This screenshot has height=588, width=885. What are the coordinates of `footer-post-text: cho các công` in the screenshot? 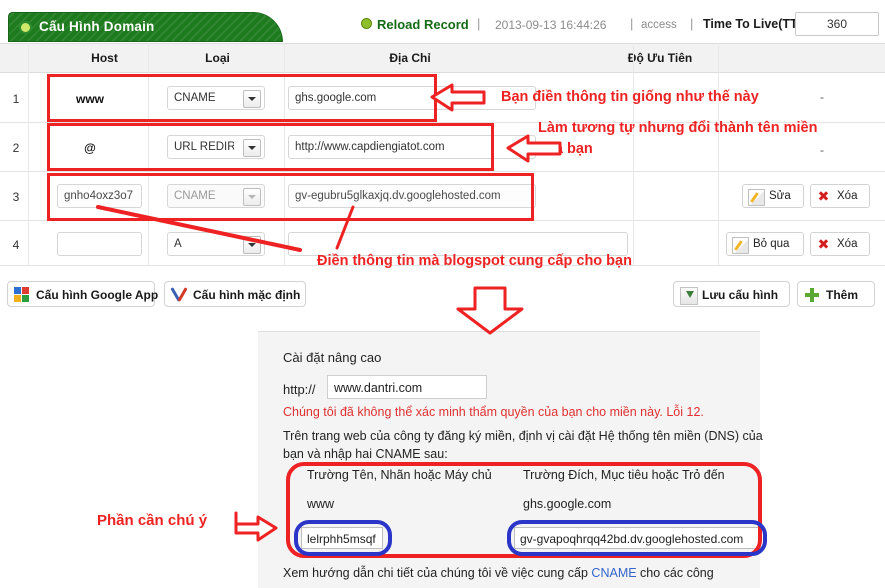 It's located at (675, 573).